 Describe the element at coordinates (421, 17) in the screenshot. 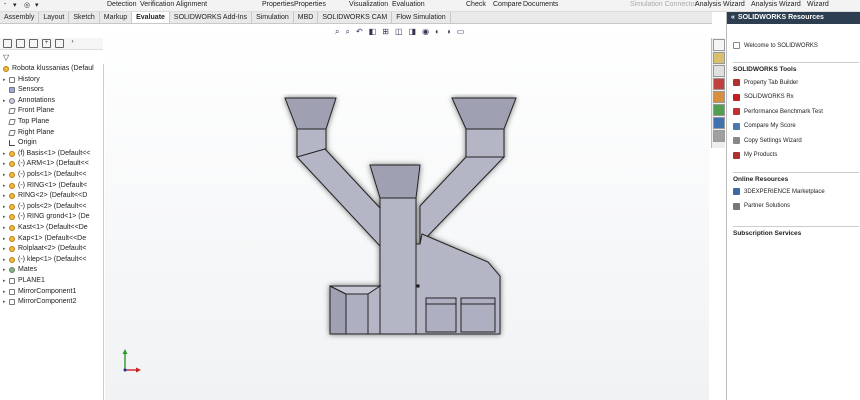

I see `tab-flow-simulation: Flow Simulation` at that location.